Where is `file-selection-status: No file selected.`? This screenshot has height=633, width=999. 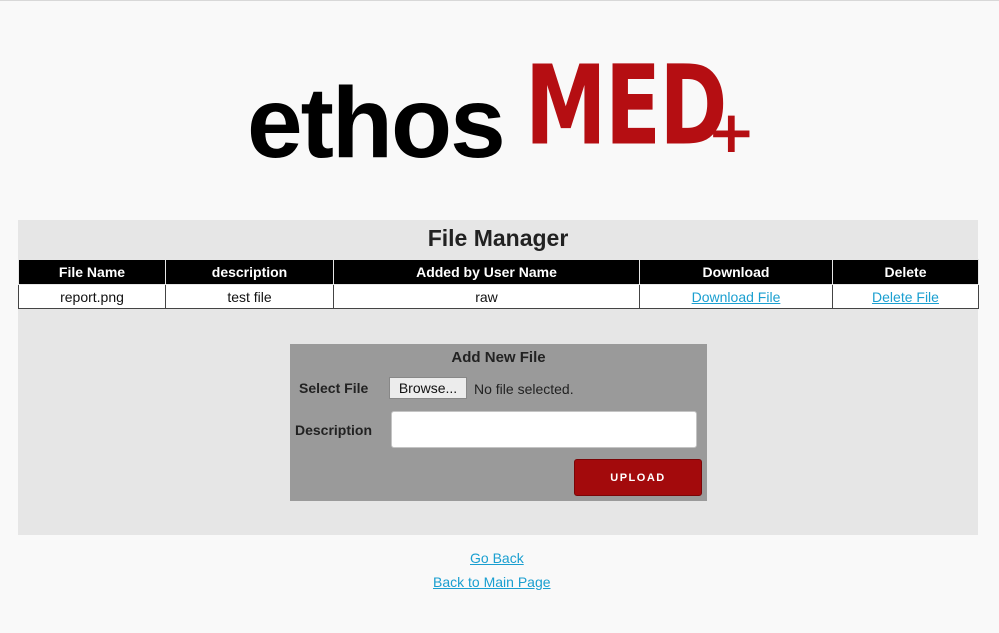 file-selection-status: No file selected. is located at coordinates (524, 389).